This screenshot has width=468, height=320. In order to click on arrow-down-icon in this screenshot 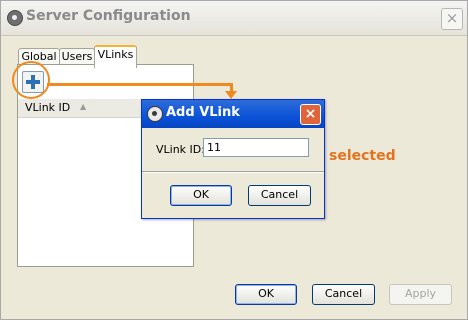, I will do `click(231, 95)`.